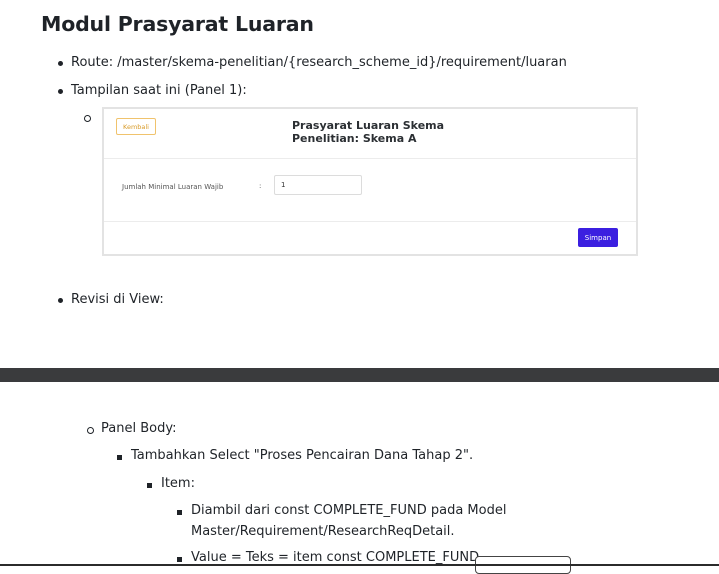  What do you see at coordinates (173, 187) in the screenshot?
I see `min-output-label: Jumlah Minimal Luaran Wajib` at bounding box center [173, 187].